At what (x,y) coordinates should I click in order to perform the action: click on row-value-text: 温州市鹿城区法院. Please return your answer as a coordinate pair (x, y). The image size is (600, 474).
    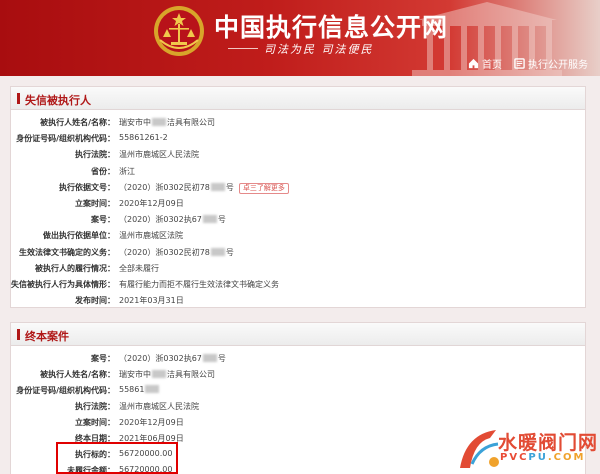
    Looking at the image, I should click on (151, 236).